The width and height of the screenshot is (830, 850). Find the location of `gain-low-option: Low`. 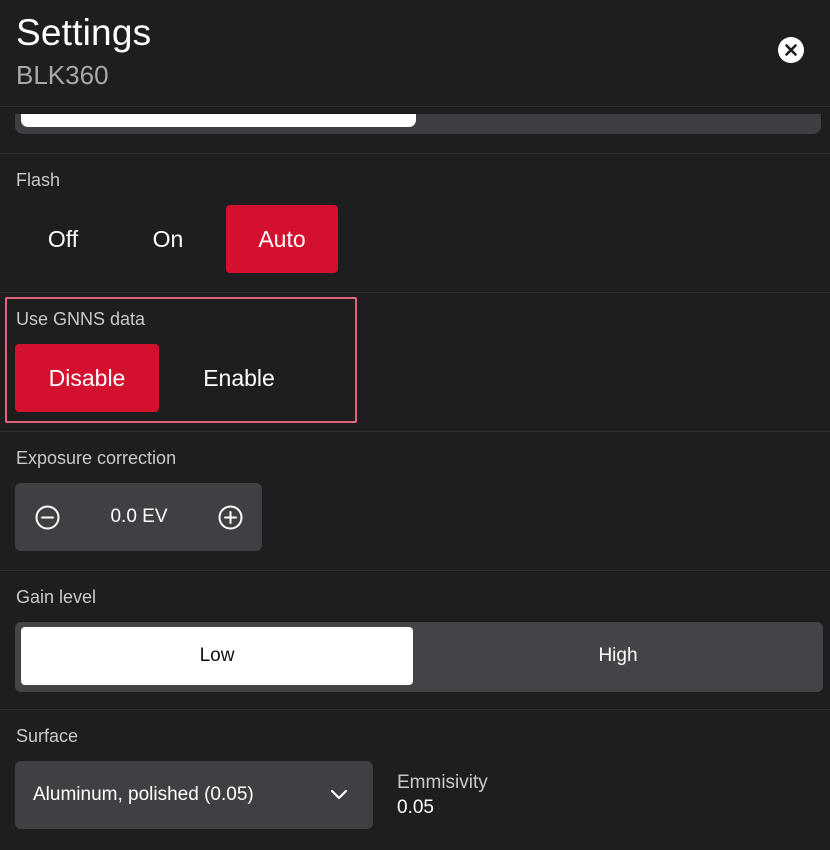

gain-low-option: Low is located at coordinates (217, 656).